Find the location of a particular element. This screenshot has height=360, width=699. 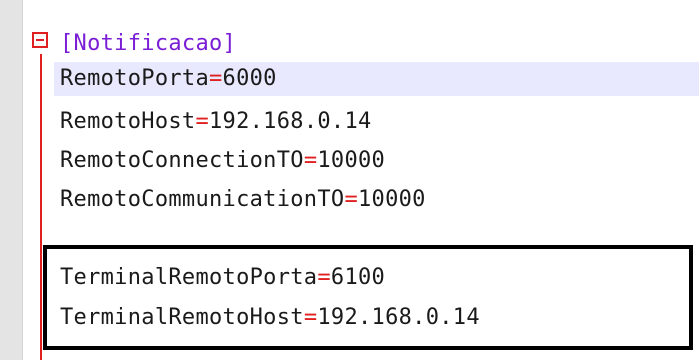

ini-key: RemotoConnectionTO is located at coordinates (182, 160).